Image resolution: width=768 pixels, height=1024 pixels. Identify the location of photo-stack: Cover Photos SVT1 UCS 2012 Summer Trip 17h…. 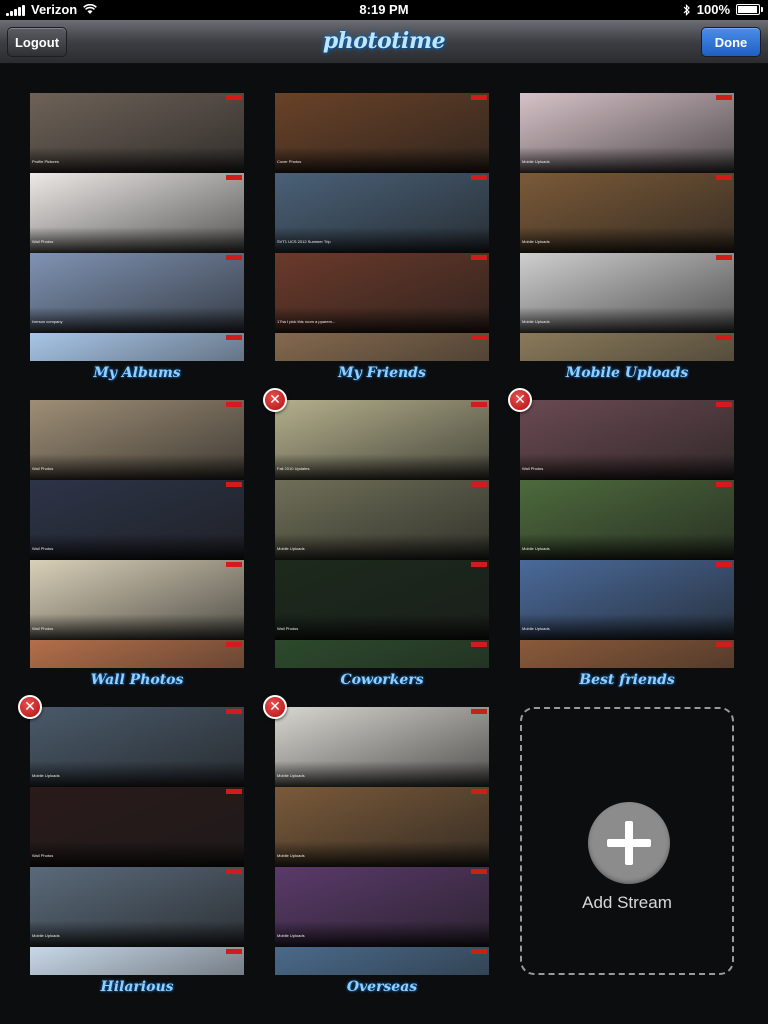
(382, 227).